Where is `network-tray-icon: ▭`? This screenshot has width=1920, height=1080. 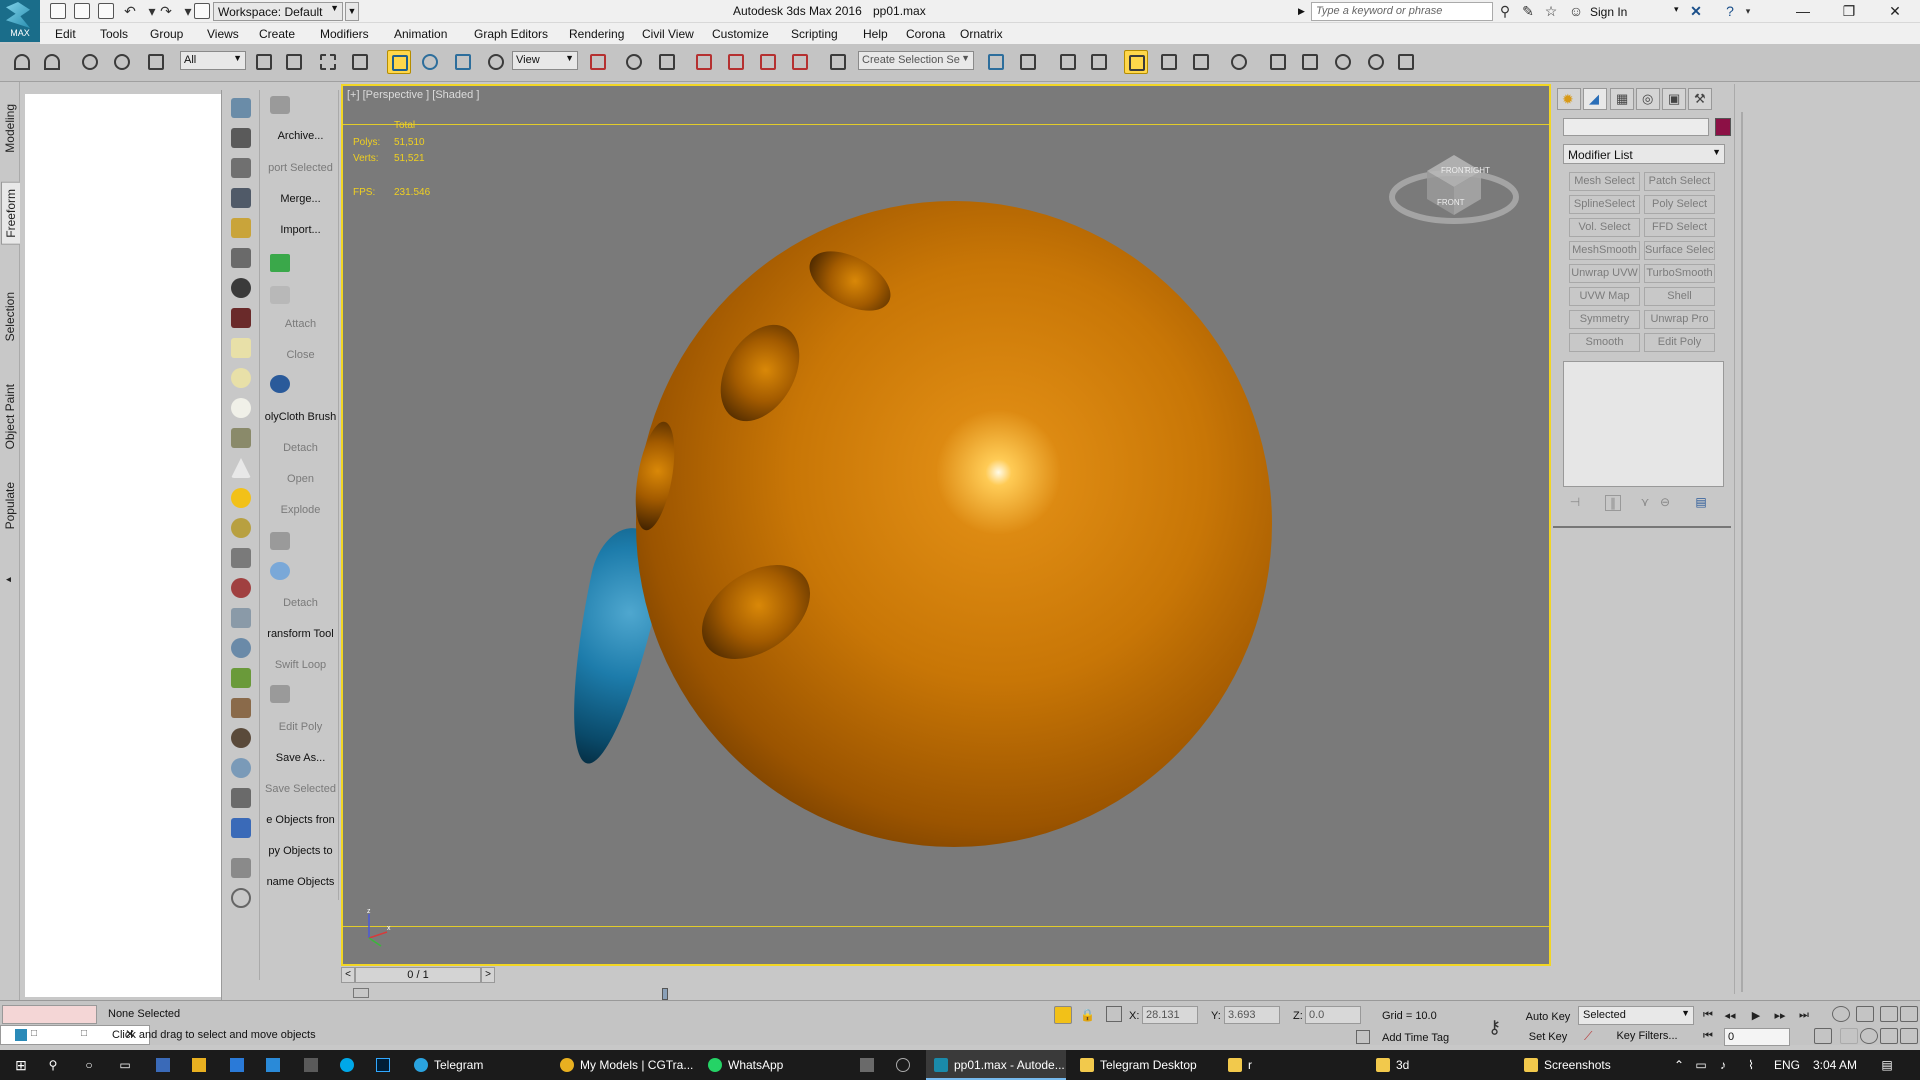
network-tray-icon: ▭ is located at coordinates (1701, 1065).